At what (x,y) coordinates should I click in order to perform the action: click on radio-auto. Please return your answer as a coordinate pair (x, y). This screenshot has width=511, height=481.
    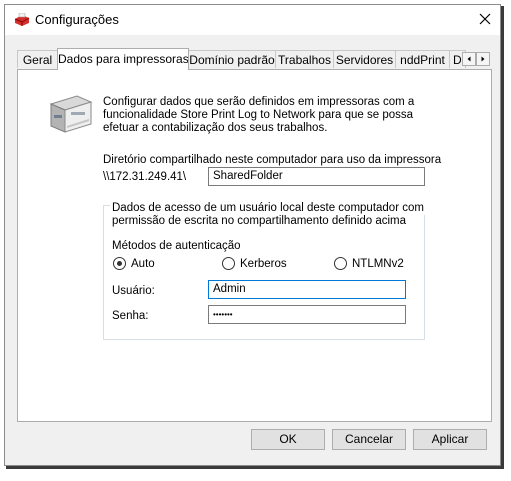
    Looking at the image, I should click on (119, 263).